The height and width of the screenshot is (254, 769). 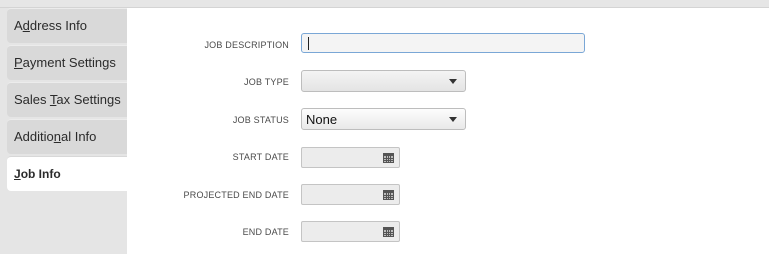 I want to click on start-date-label: START DATE, so click(x=260, y=157).